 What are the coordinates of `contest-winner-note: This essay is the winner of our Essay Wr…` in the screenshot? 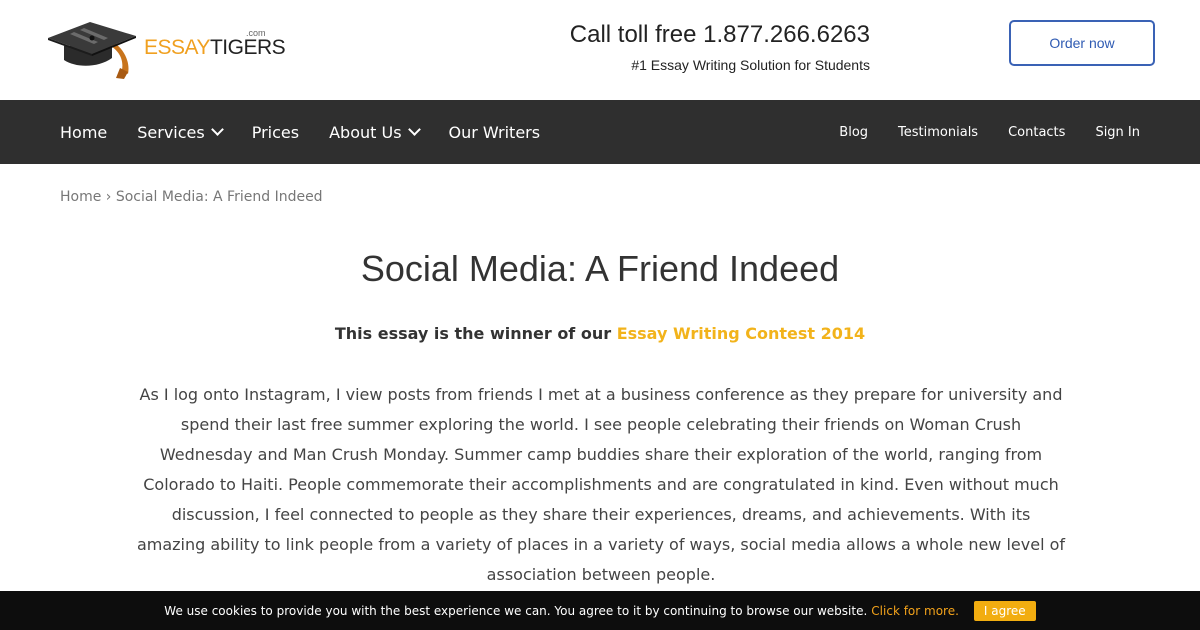 It's located at (600, 333).